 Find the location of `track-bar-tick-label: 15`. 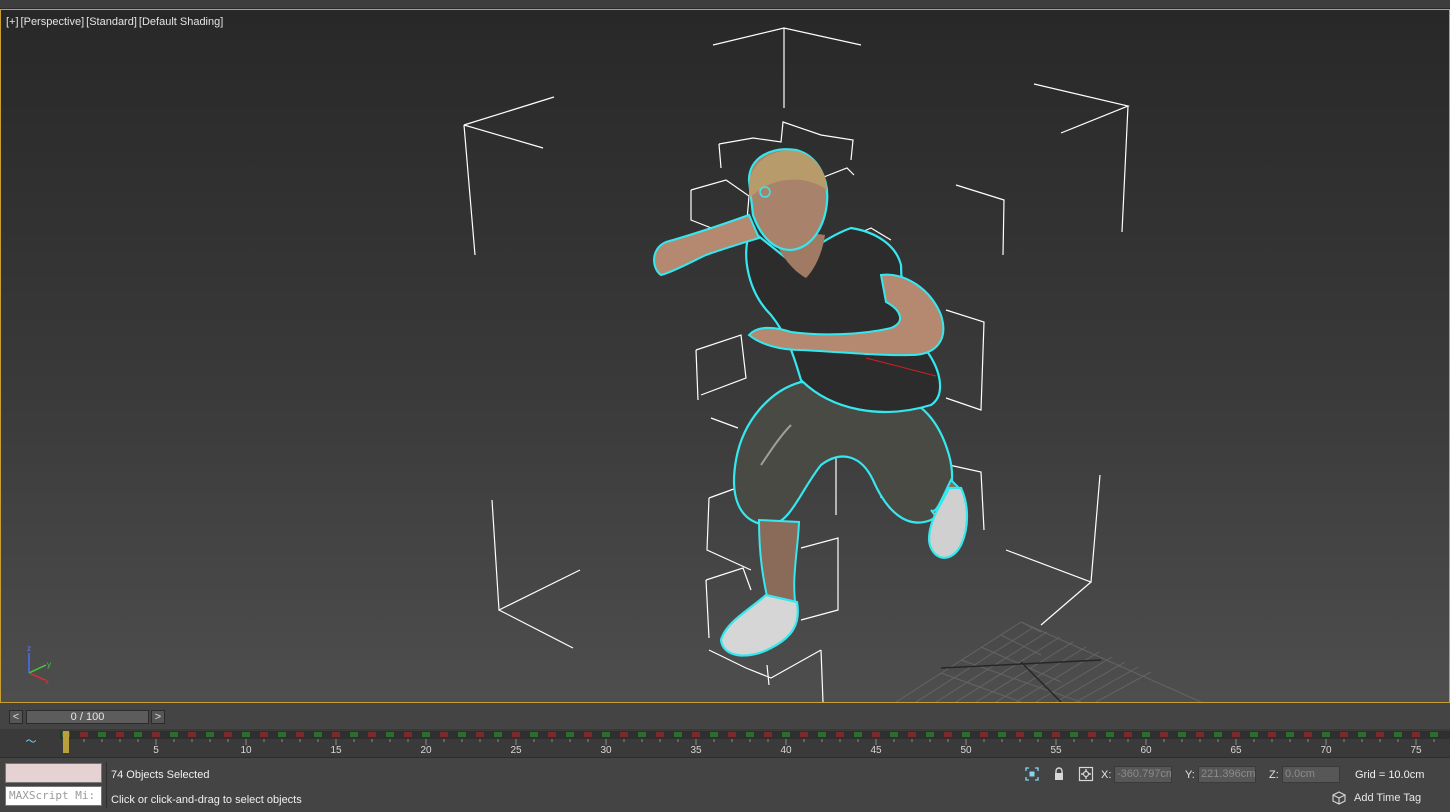

track-bar-tick-label: 15 is located at coordinates (336, 750).